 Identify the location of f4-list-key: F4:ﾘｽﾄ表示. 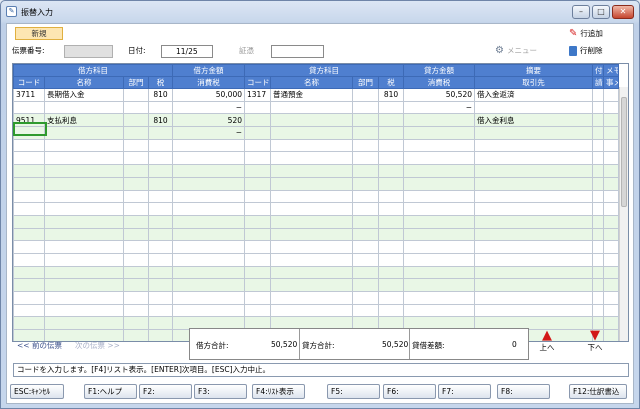
(278, 391).